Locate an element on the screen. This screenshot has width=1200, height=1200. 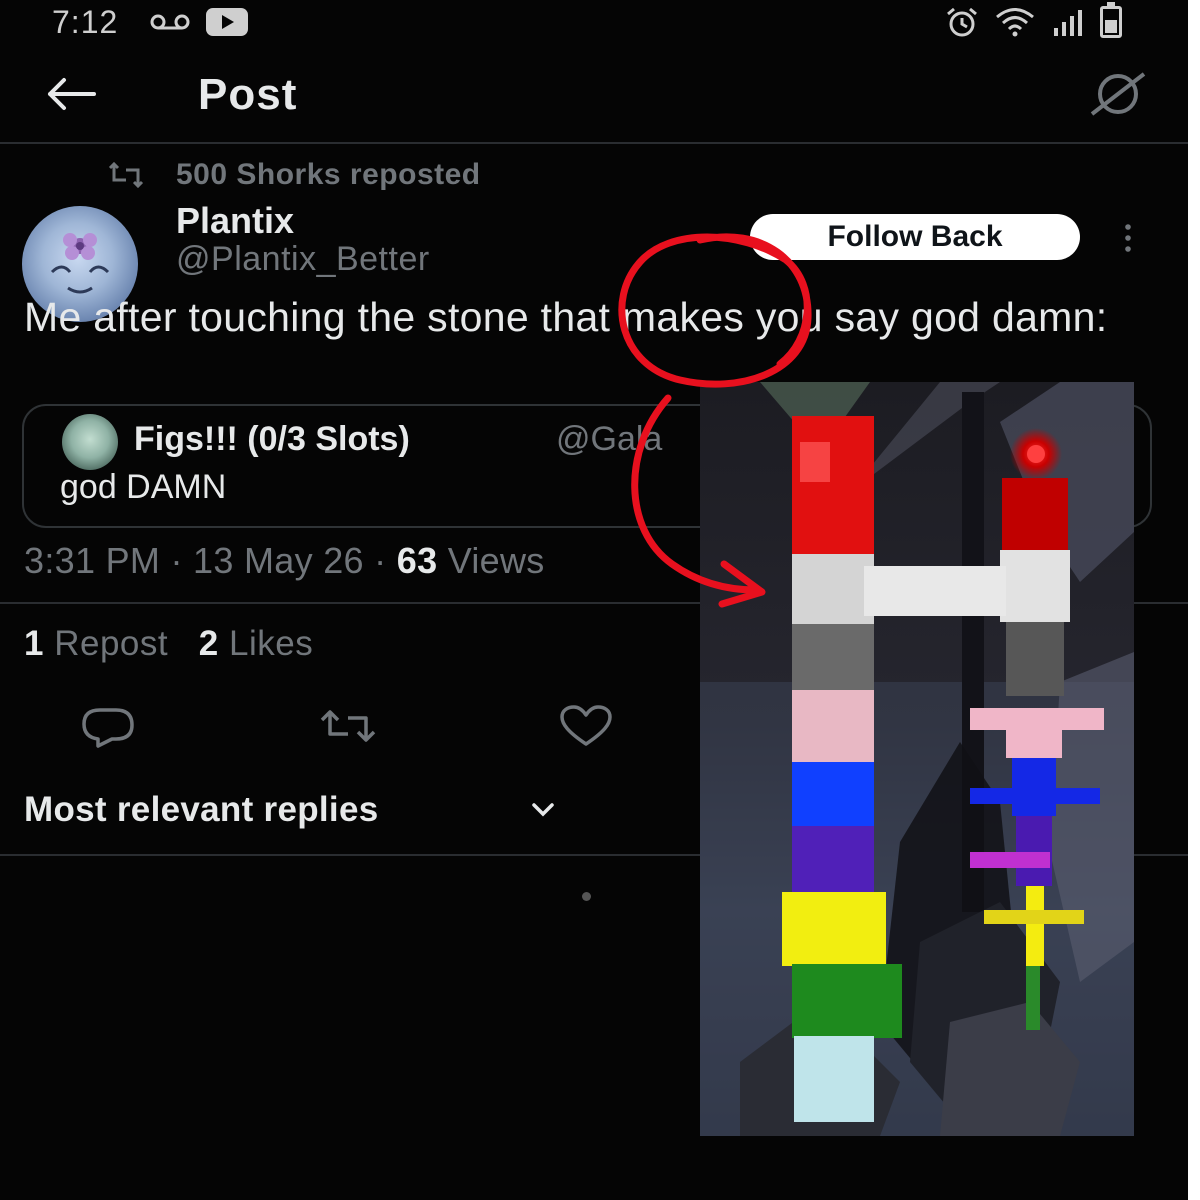
author-handle: @Plantix_Better is located at coordinates (303, 259).